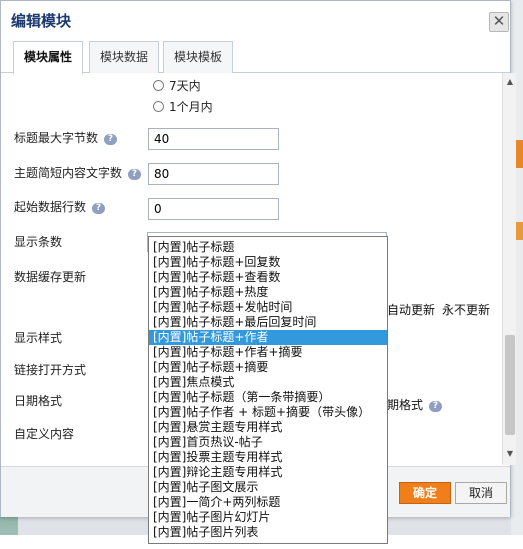 Image resolution: width=523 pixels, height=549 pixels. Describe the element at coordinates (198, 57) in the screenshot. I see `tab-module-template: 模块模板` at that location.